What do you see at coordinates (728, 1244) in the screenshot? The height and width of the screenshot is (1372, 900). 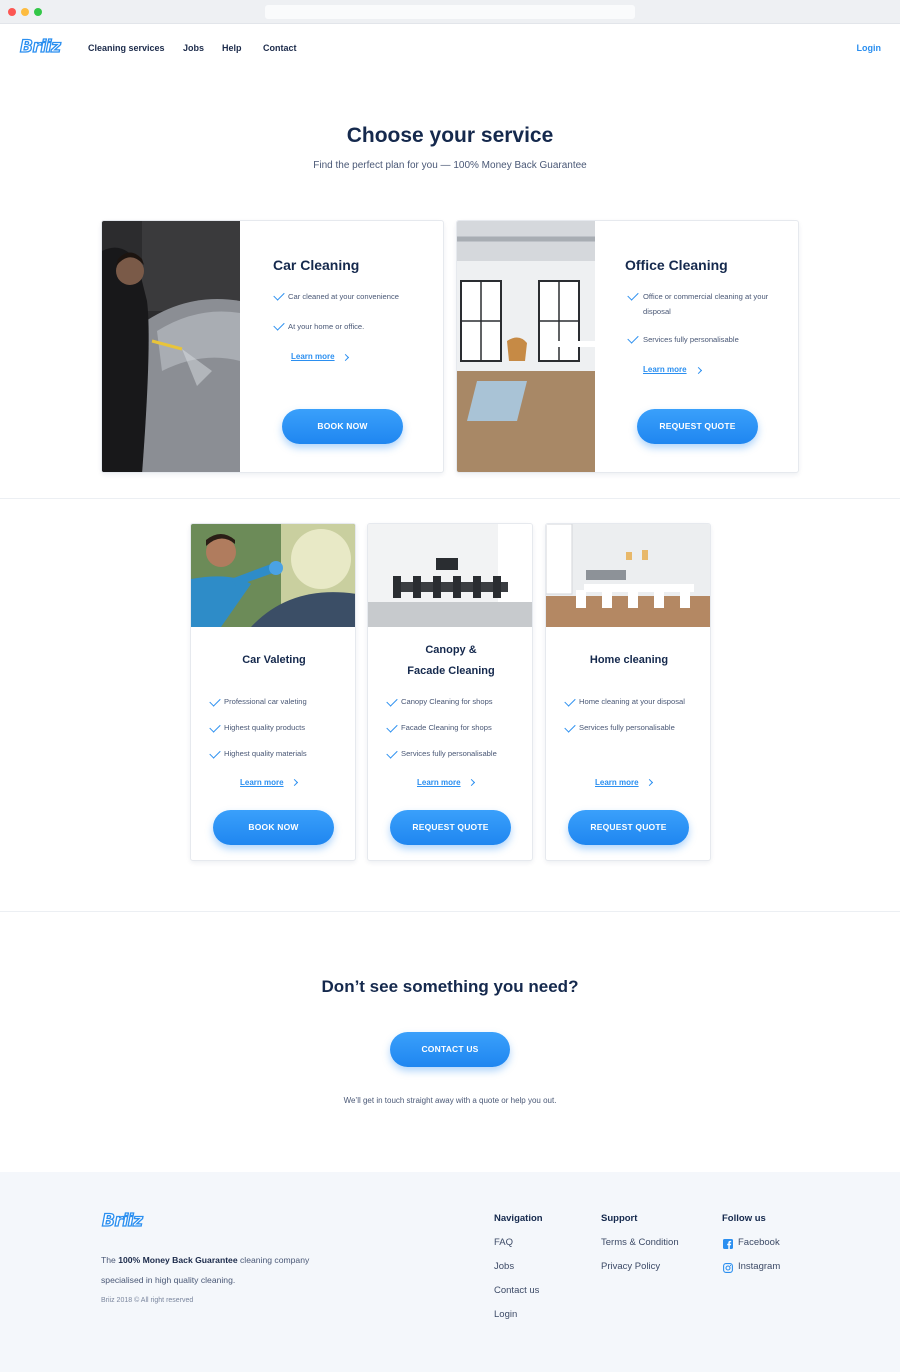 I see `facebook-icon` at bounding box center [728, 1244].